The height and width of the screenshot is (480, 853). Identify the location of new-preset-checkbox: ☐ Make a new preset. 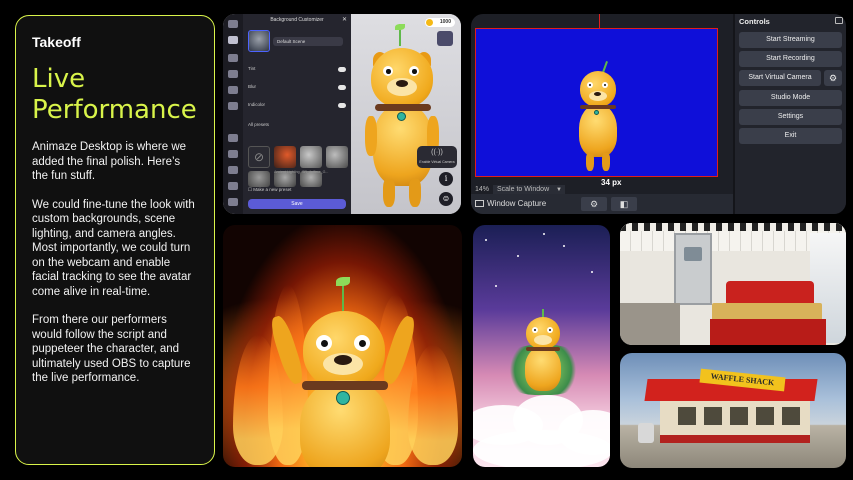
(269, 190).